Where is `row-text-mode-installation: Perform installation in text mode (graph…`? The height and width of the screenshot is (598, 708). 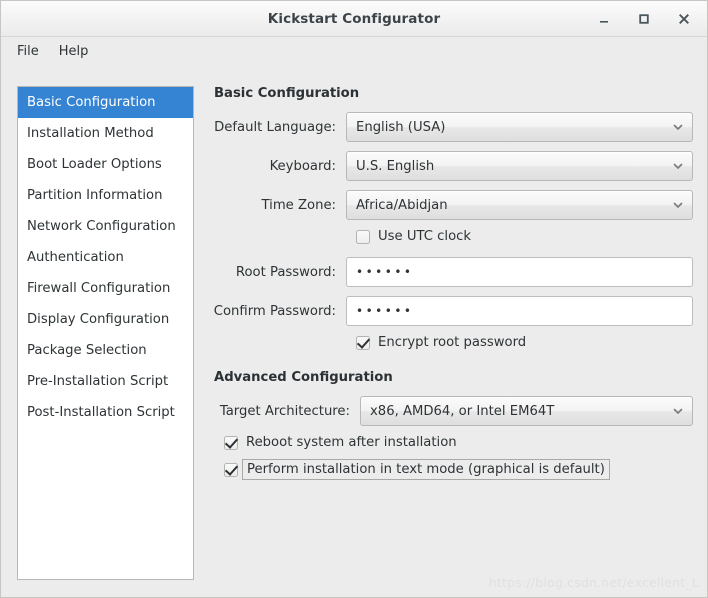
row-text-mode-installation: Perform installation in text mode (graph… is located at coordinates (452, 469).